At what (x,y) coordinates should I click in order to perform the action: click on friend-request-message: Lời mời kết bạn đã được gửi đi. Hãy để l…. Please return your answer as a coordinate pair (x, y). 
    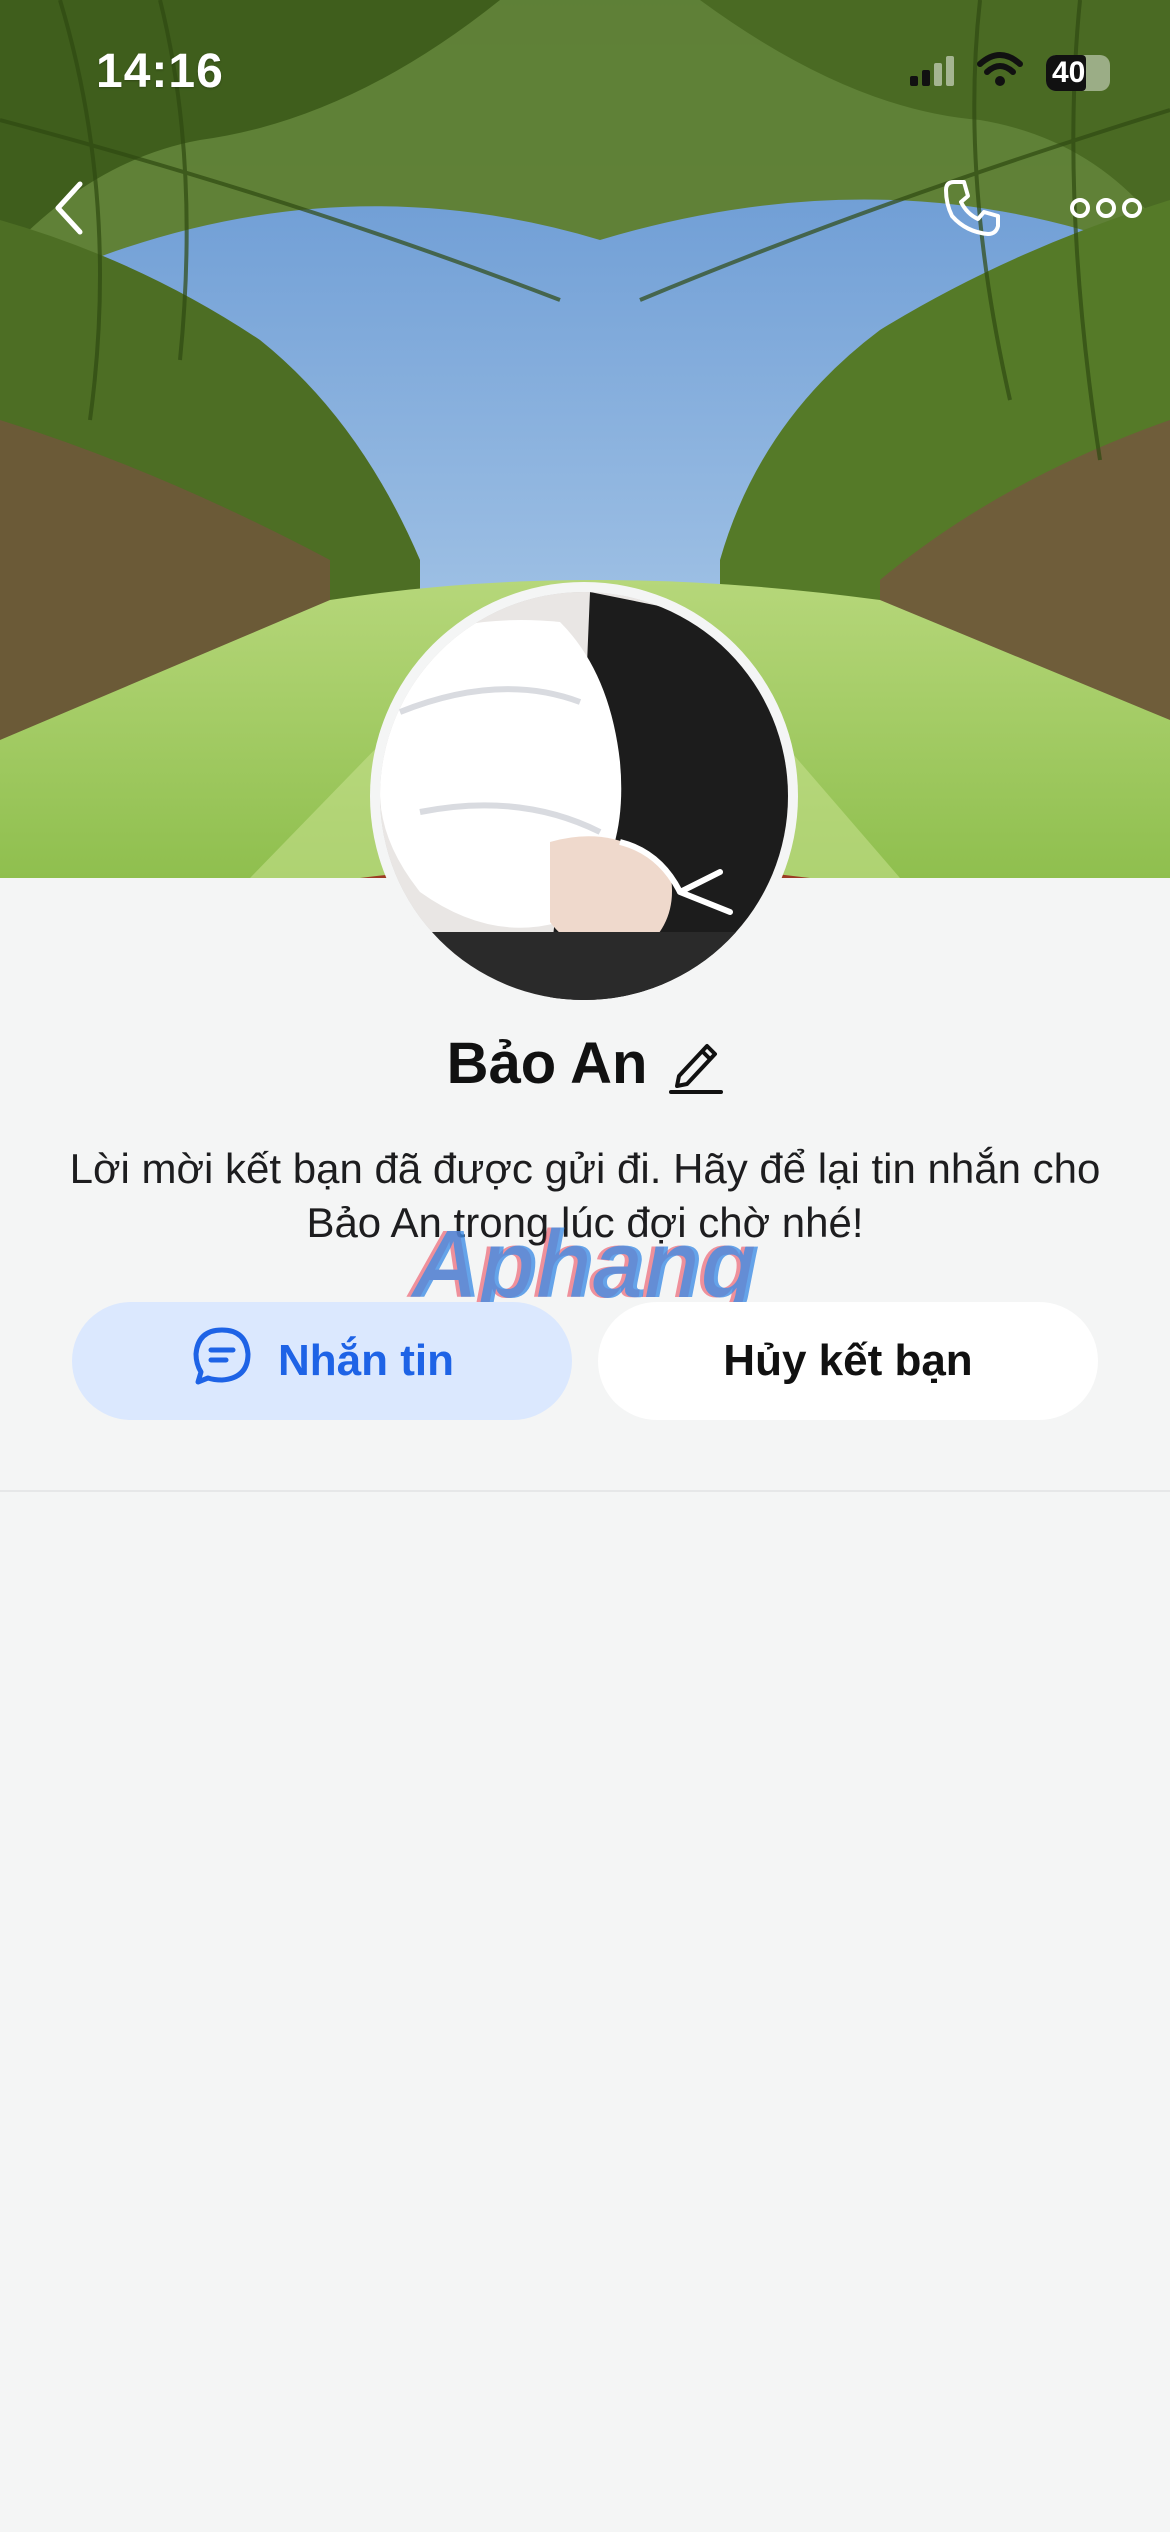
    Looking at the image, I should click on (585, 1195).